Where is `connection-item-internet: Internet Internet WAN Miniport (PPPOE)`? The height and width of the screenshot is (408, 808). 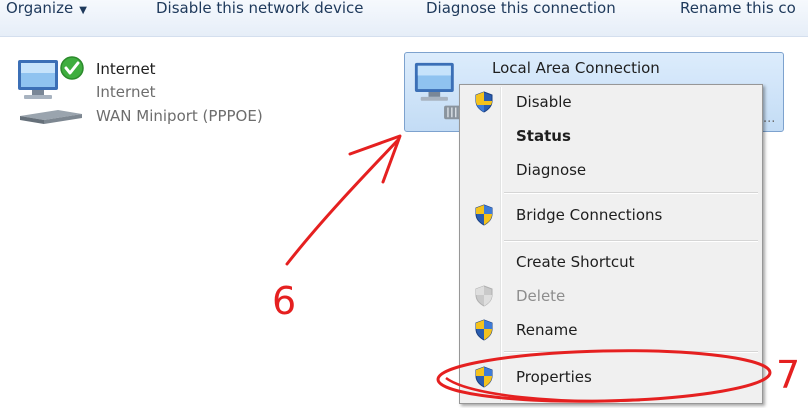
connection-item-internet: Internet Internet WAN Miniport (PPPOE) is located at coordinates (164, 94).